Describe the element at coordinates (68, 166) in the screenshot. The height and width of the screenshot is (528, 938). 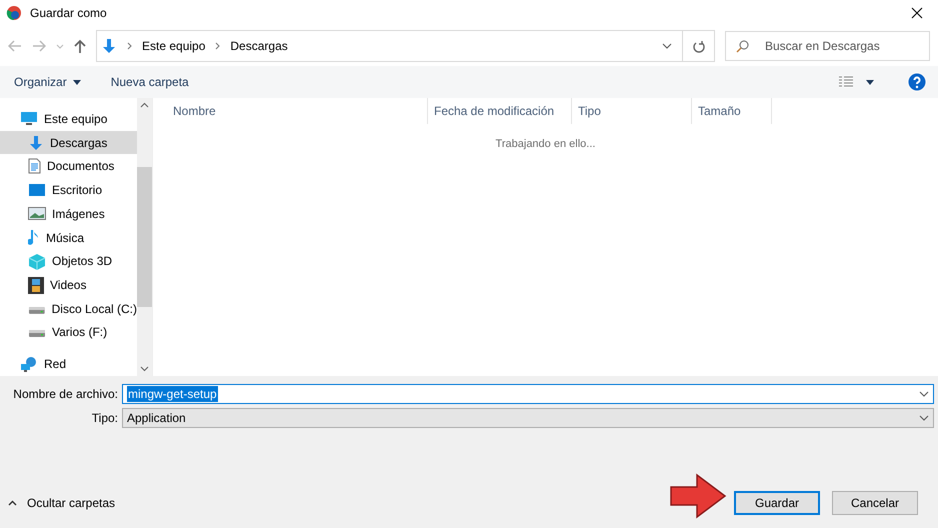
I see `sidebar-item: Documentos` at that location.